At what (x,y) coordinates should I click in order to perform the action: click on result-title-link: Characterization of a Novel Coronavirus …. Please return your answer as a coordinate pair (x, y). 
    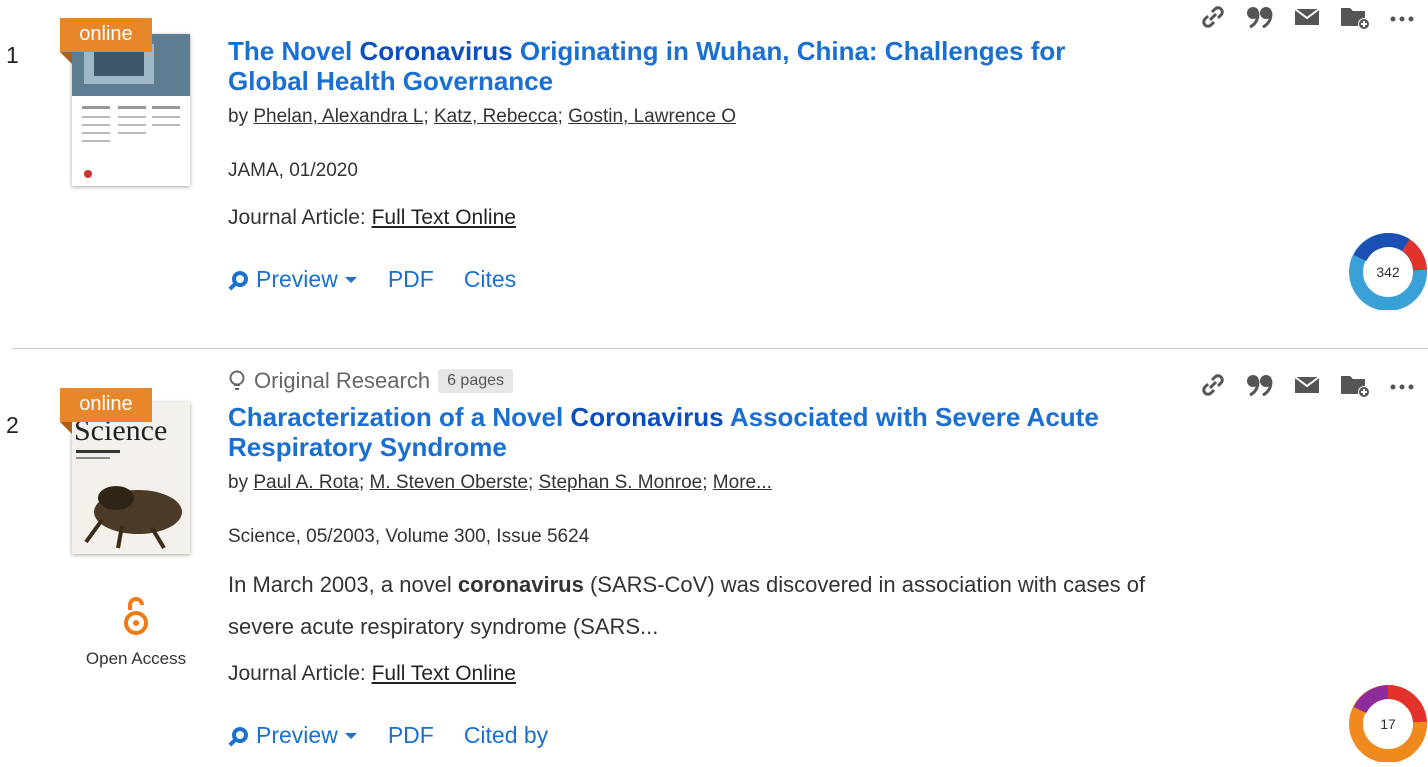
    Looking at the image, I should click on (678, 432).